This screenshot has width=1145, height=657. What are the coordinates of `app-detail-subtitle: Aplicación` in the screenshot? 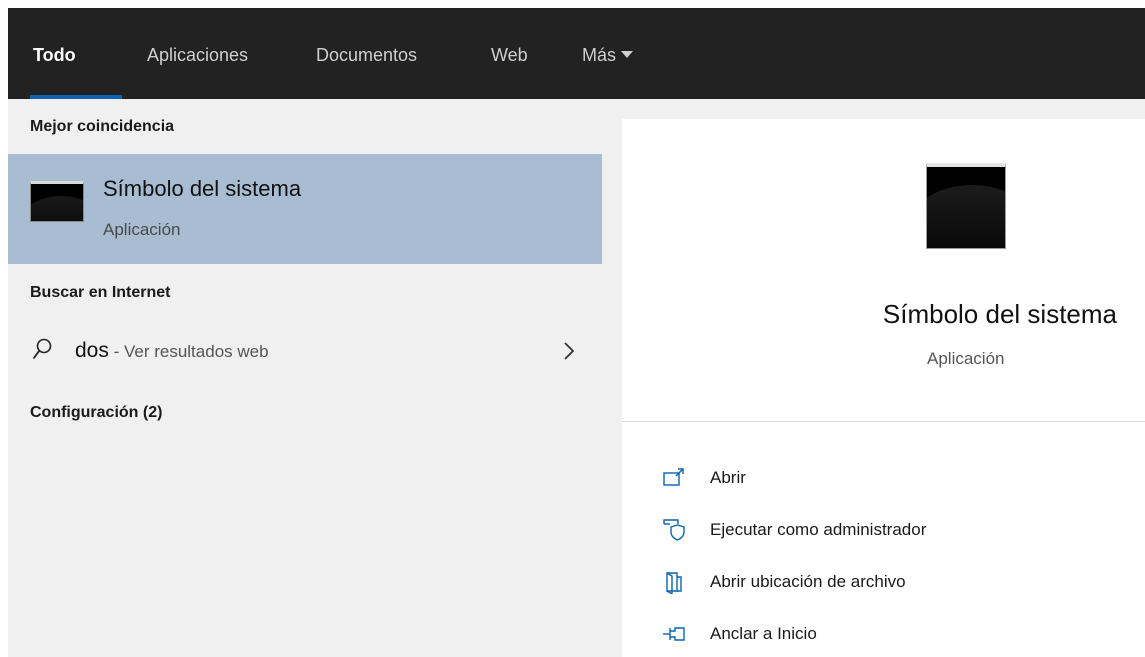 It's located at (966, 358).